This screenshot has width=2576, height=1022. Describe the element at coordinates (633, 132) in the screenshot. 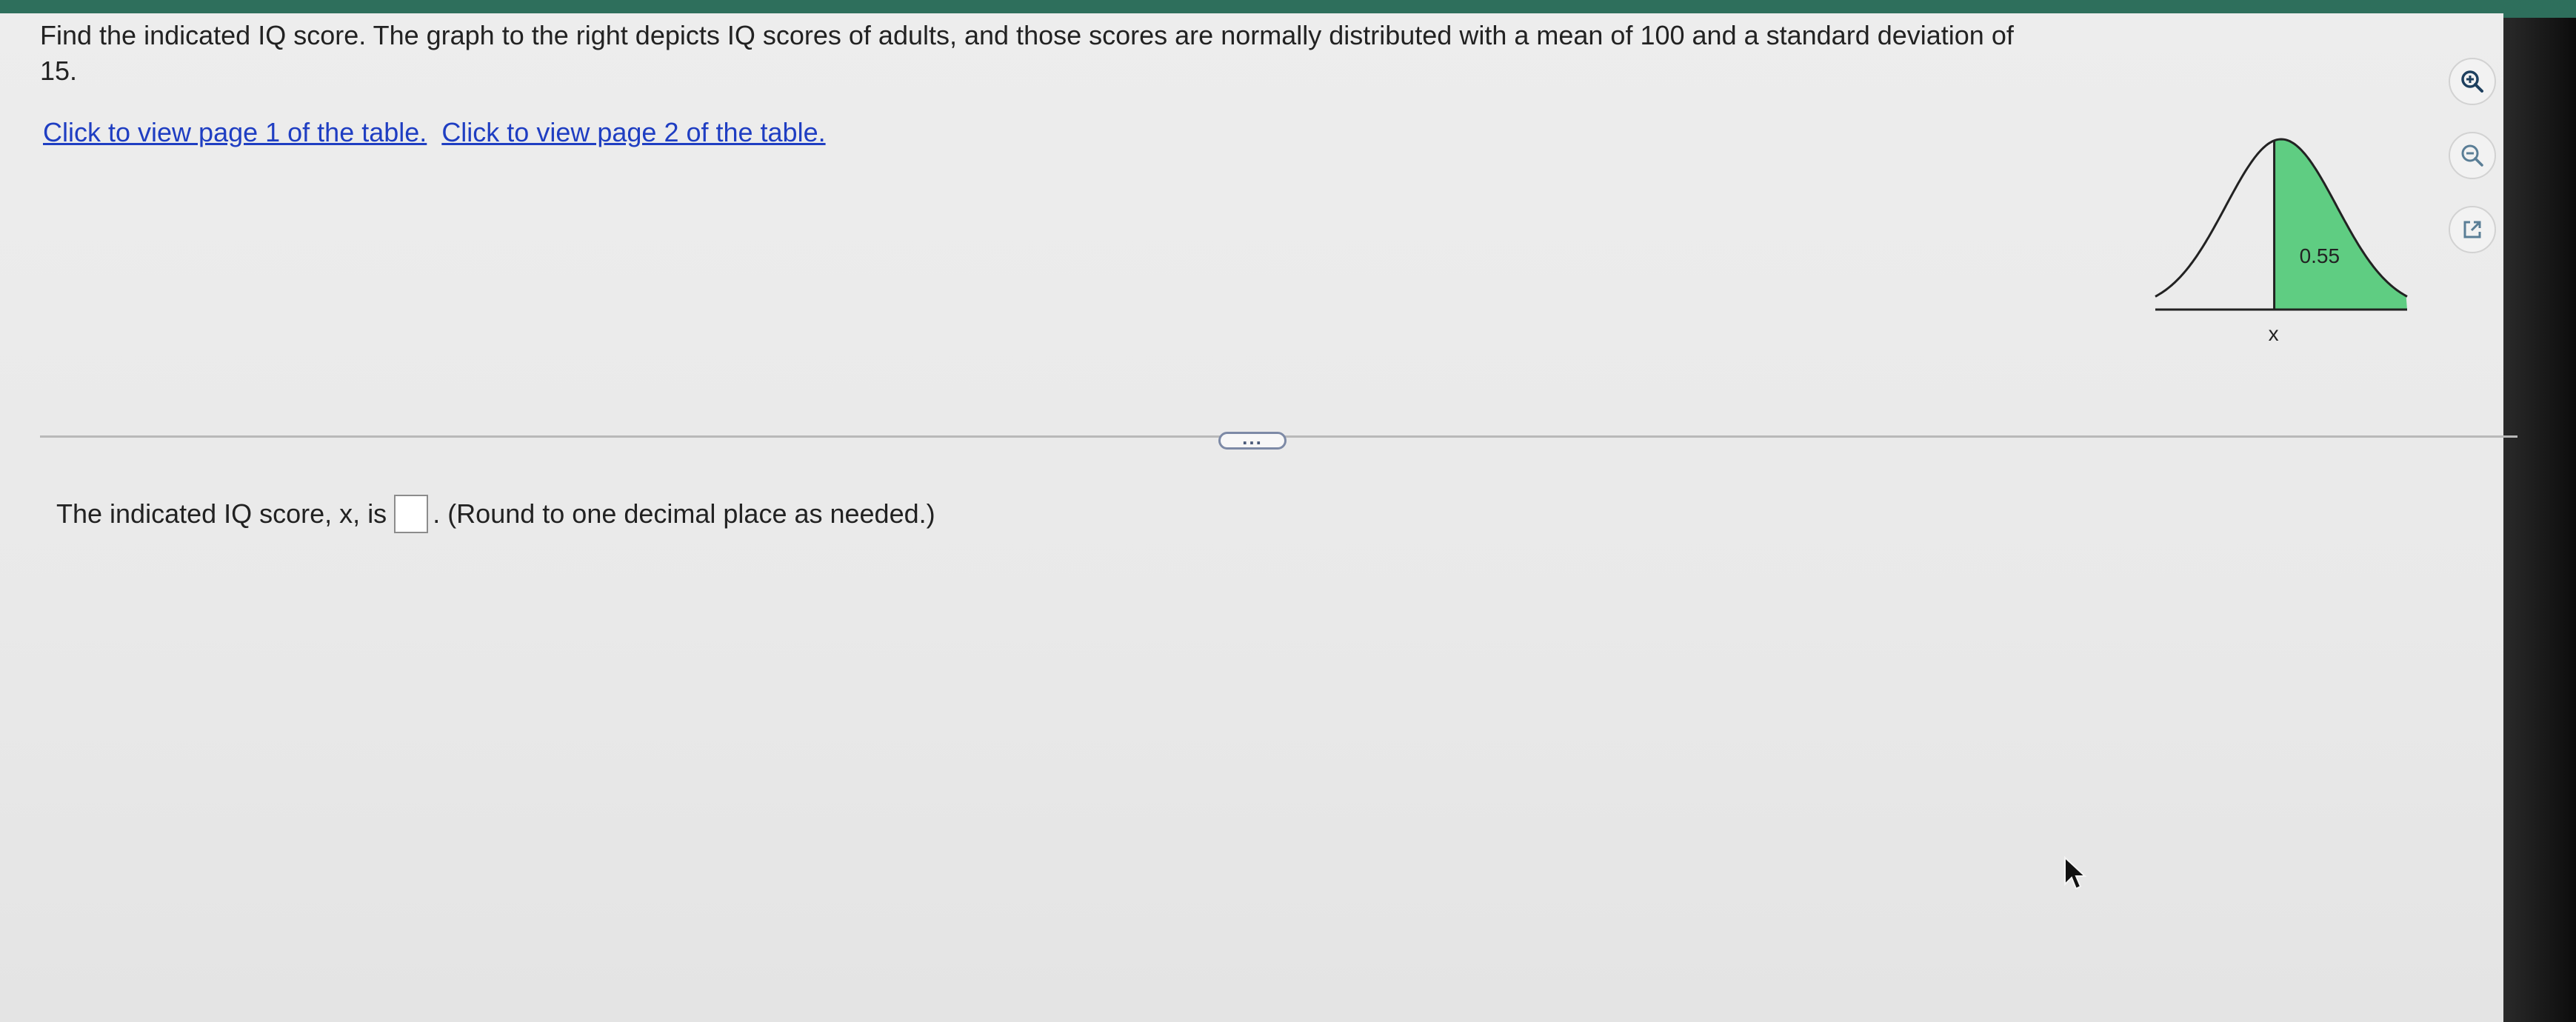

I see `view-table-page-2-link: Click to view page 2 of the table.` at that location.